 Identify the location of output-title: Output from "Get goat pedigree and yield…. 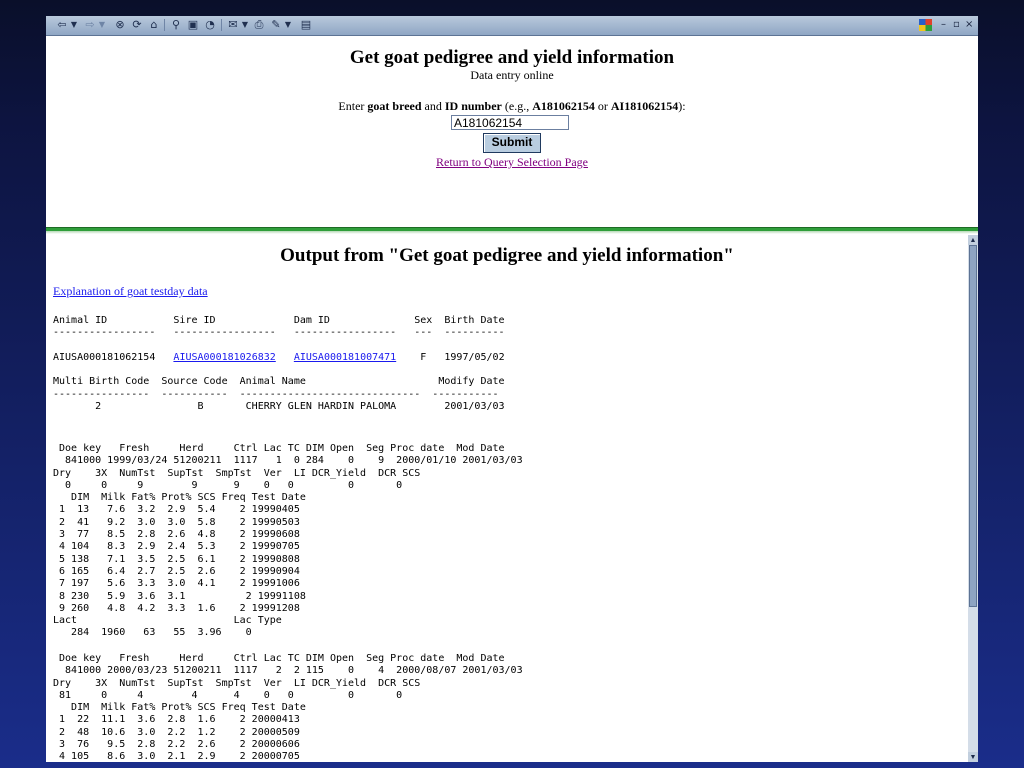
(507, 255).